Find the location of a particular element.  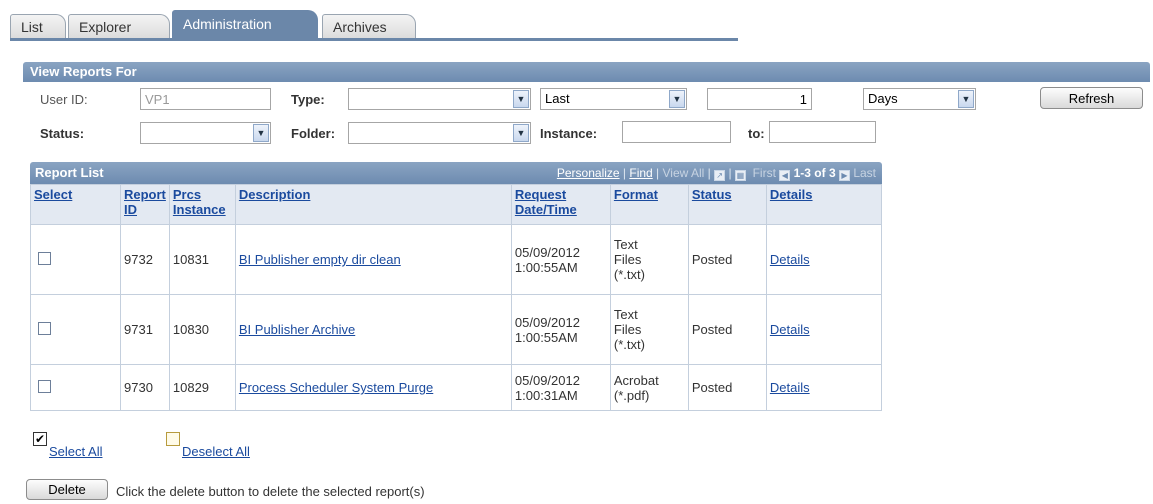

range-count-input is located at coordinates (759, 99).